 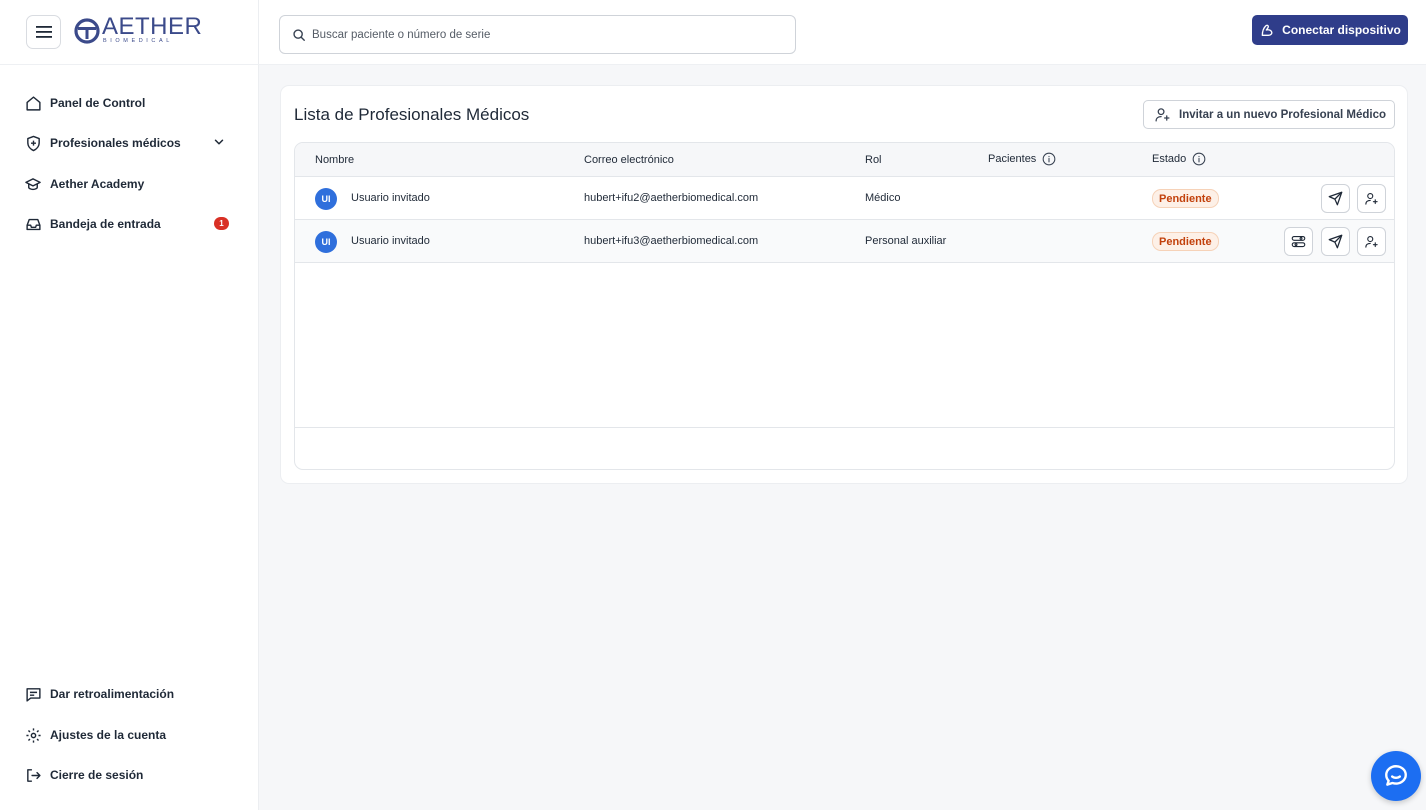 I want to click on sidebar-item-panel-de-control: Panel de Control, so click(x=130, y=103).